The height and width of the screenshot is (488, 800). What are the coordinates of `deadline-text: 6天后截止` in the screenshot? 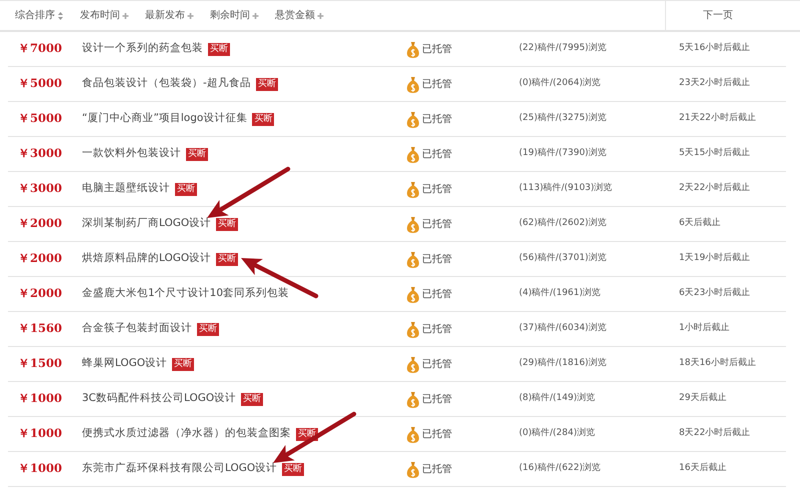 It's located at (700, 223).